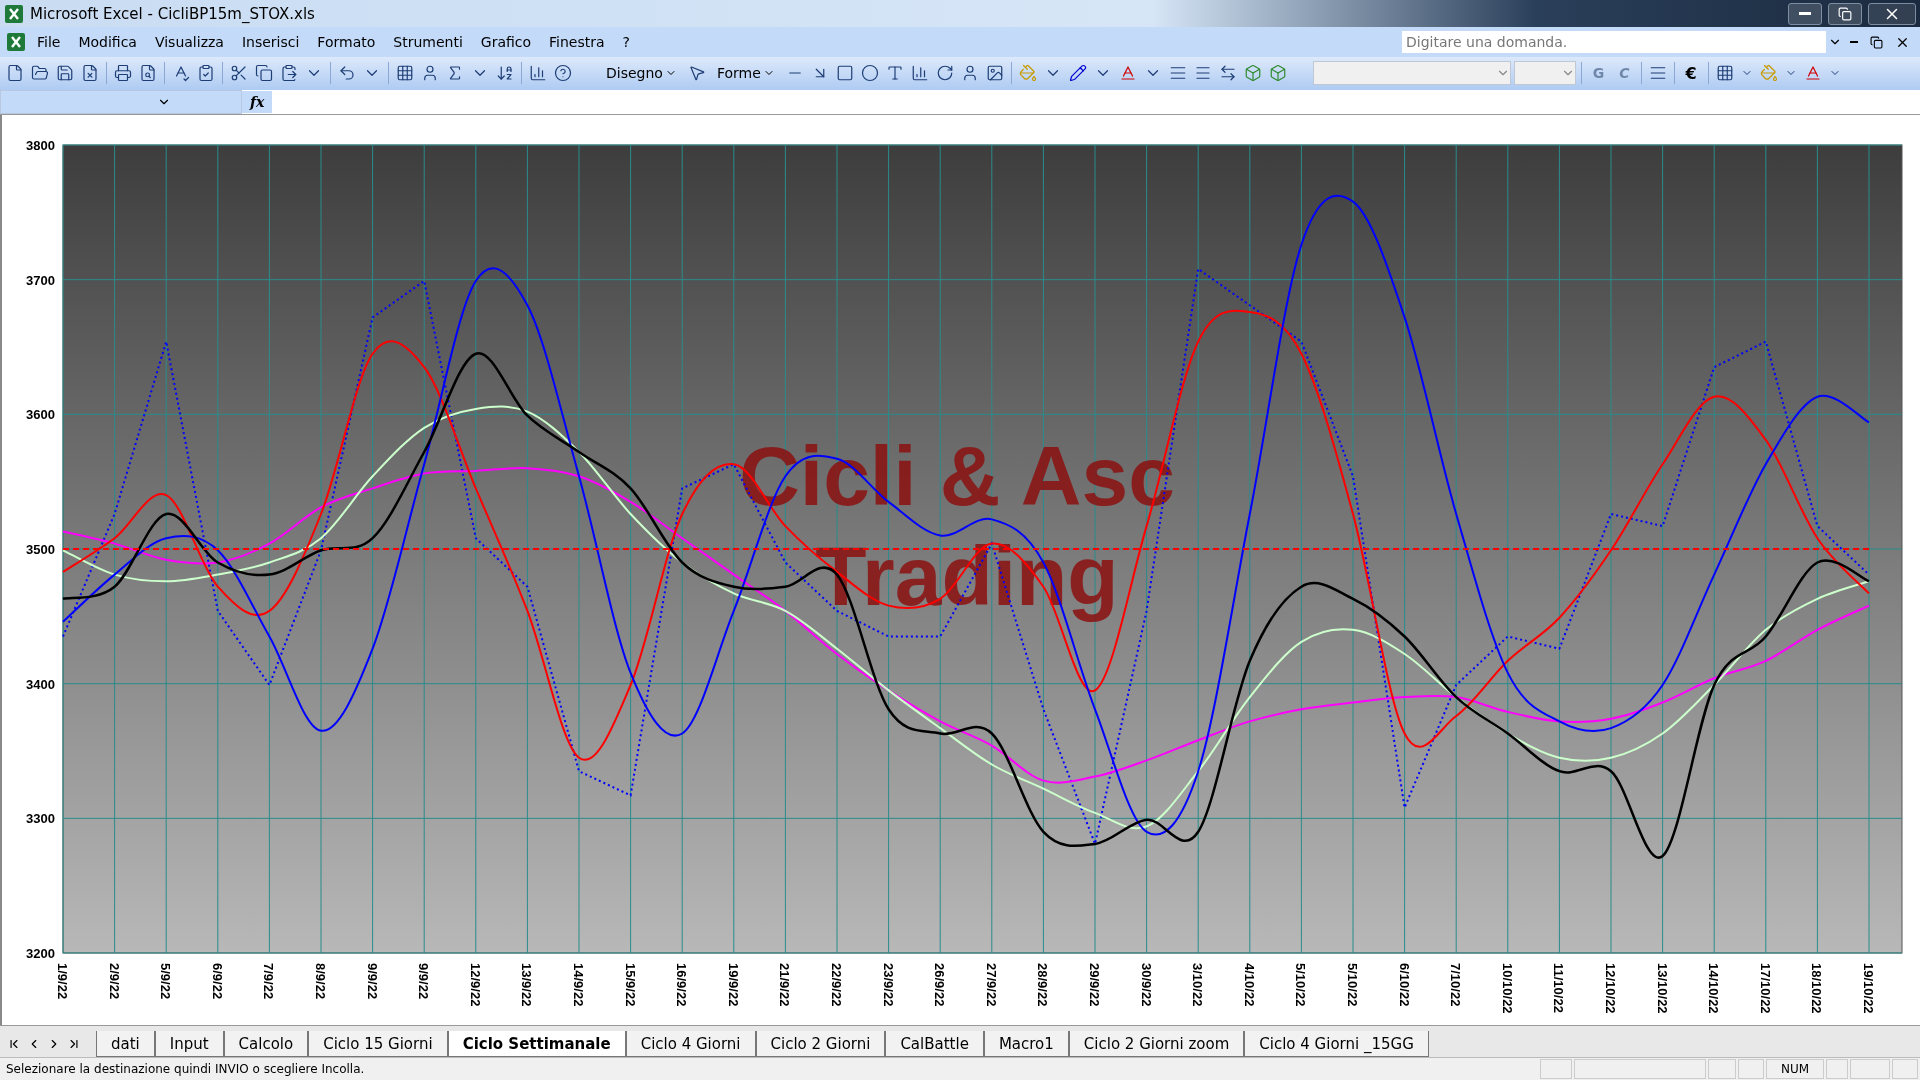 This screenshot has height=1080, width=1920. Describe the element at coordinates (14, 13) in the screenshot. I see `app-icon` at that location.